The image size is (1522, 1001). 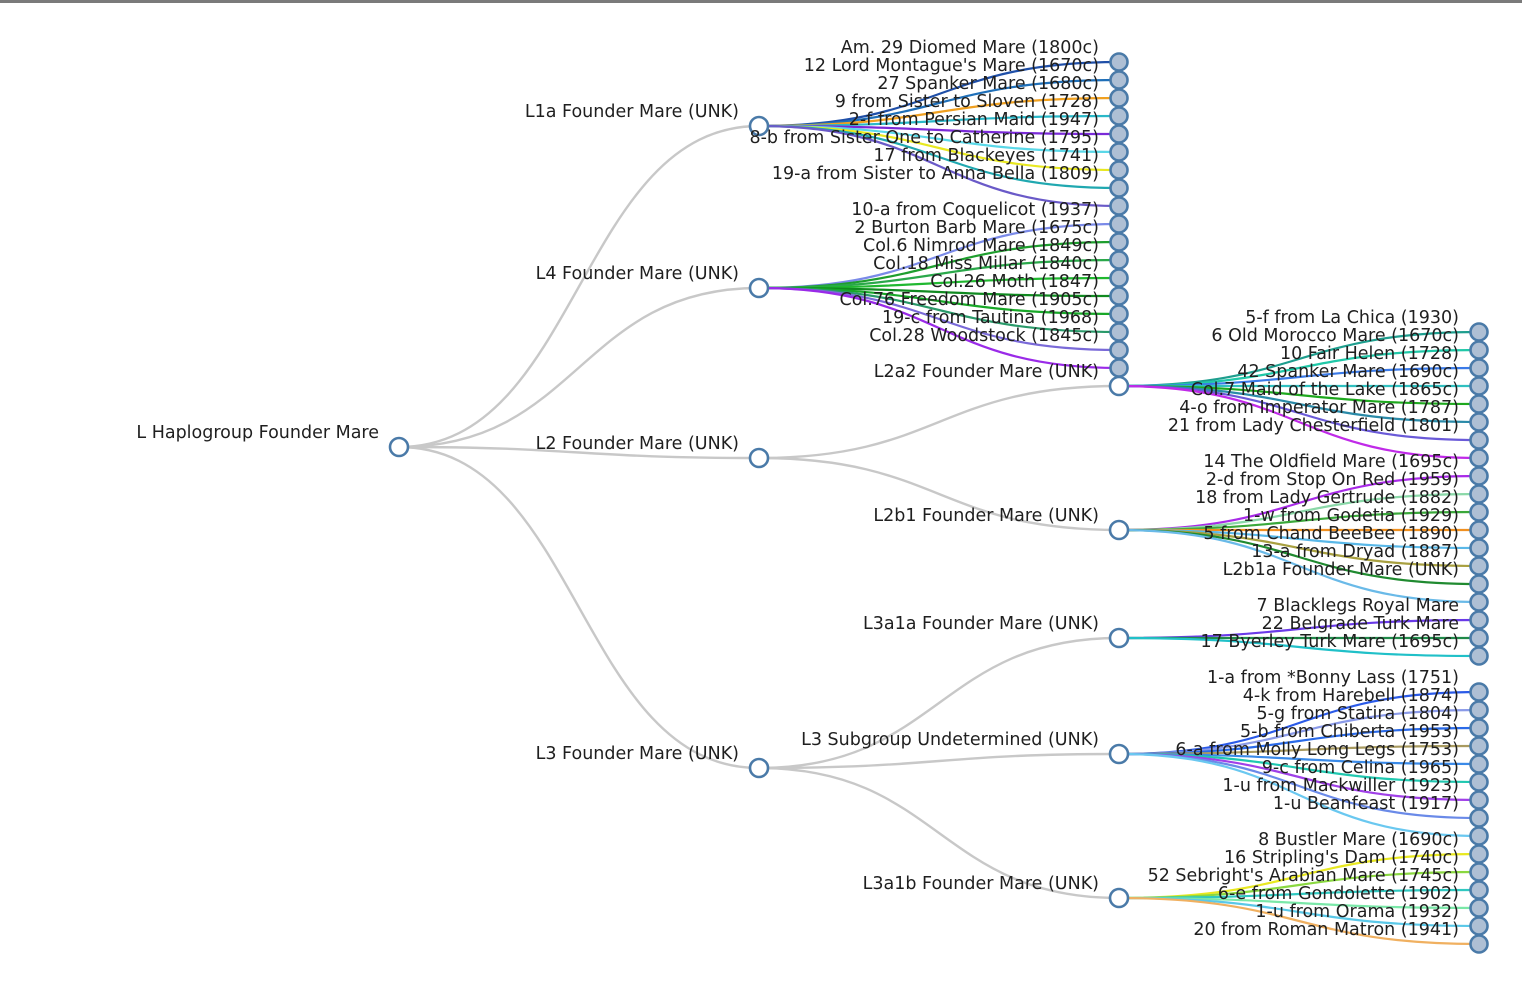 What do you see at coordinates (1119, 134) in the screenshot?
I see `leaf-node-2-f-from-persian-maid-1947` at bounding box center [1119, 134].